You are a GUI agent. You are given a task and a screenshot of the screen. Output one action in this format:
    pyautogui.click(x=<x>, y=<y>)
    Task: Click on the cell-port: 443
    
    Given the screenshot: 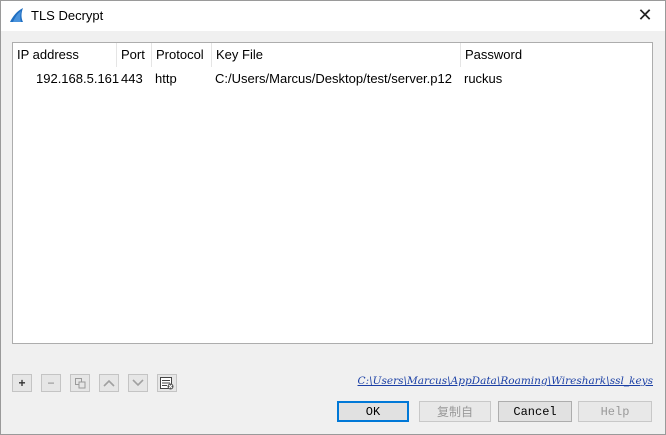 What is the action you would take?
    pyautogui.click(x=132, y=79)
    